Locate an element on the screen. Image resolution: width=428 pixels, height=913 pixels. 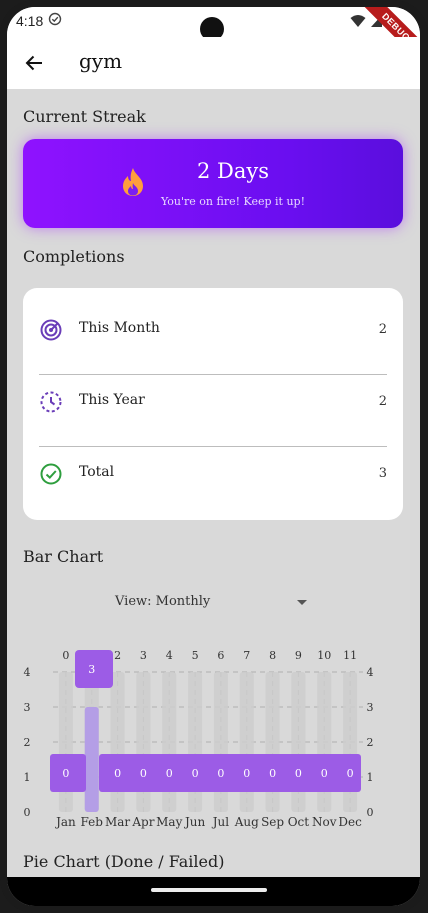
completion-label: This Year is located at coordinates (112, 400).